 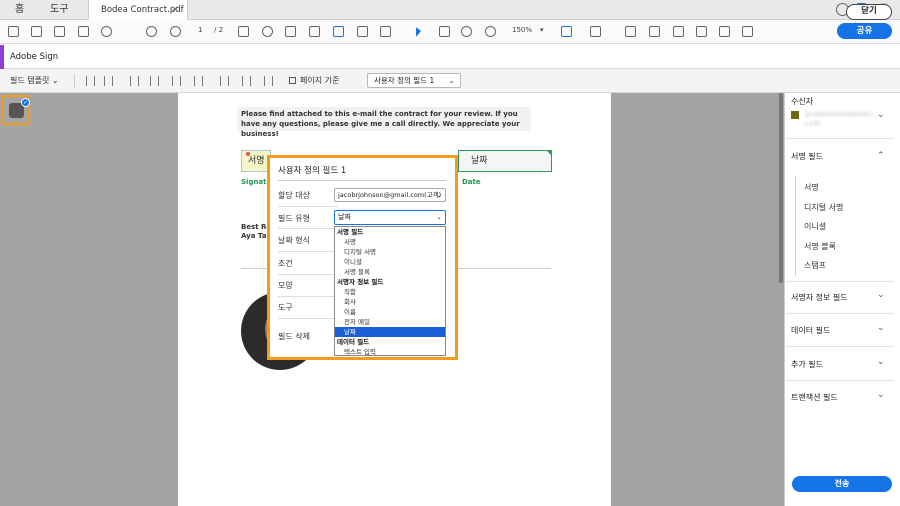 I want to click on page-down-icon, so click(x=175, y=31).